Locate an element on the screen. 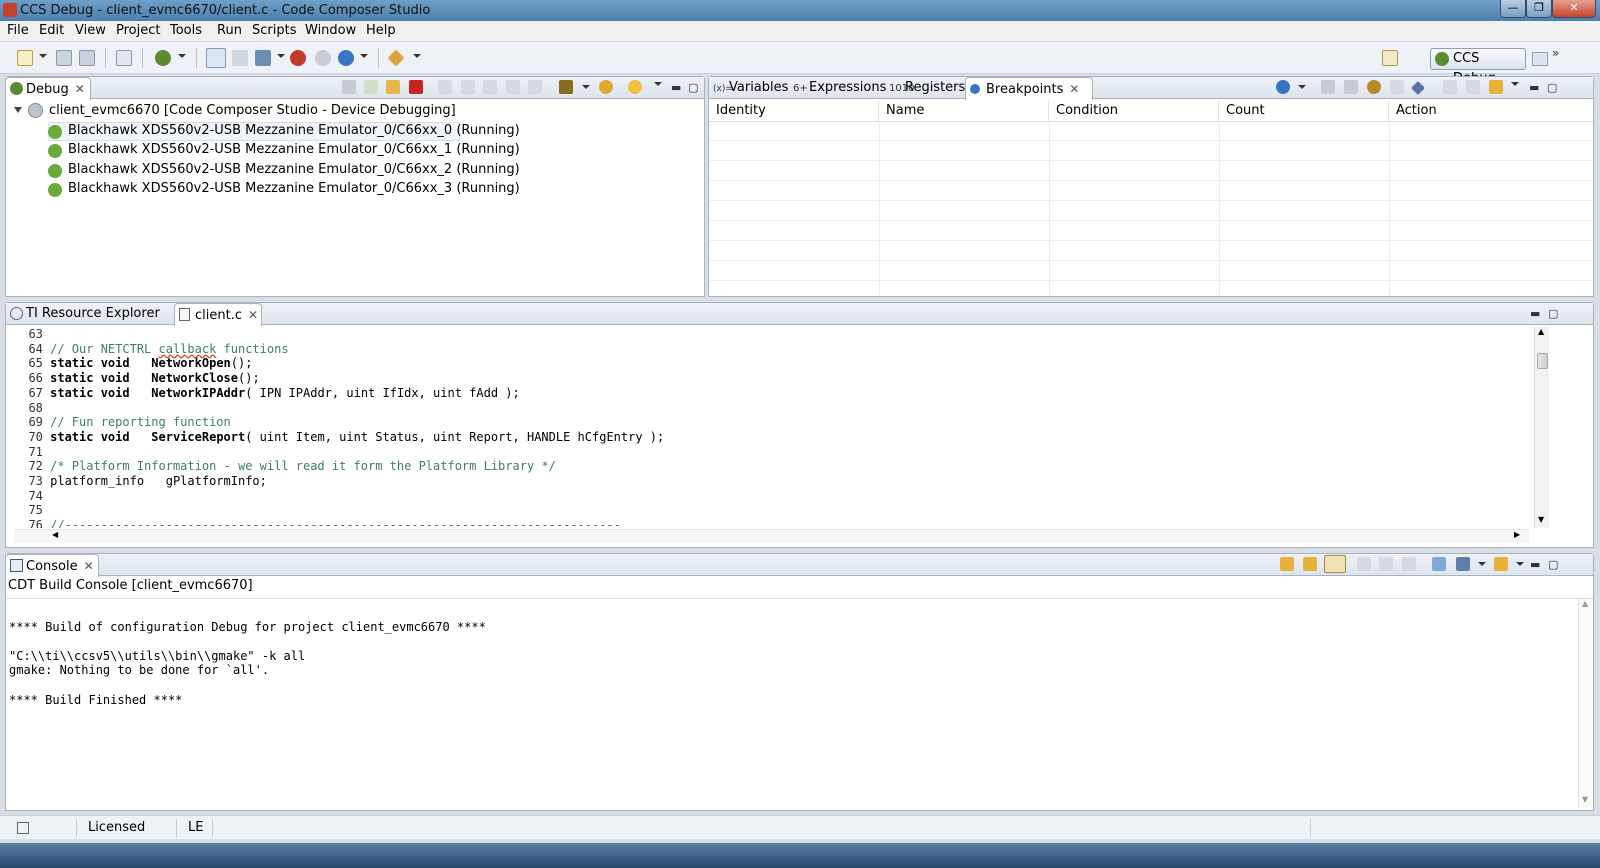 Image resolution: width=1600 pixels, height=868 pixels. refresh-icon is located at coordinates (635, 87).